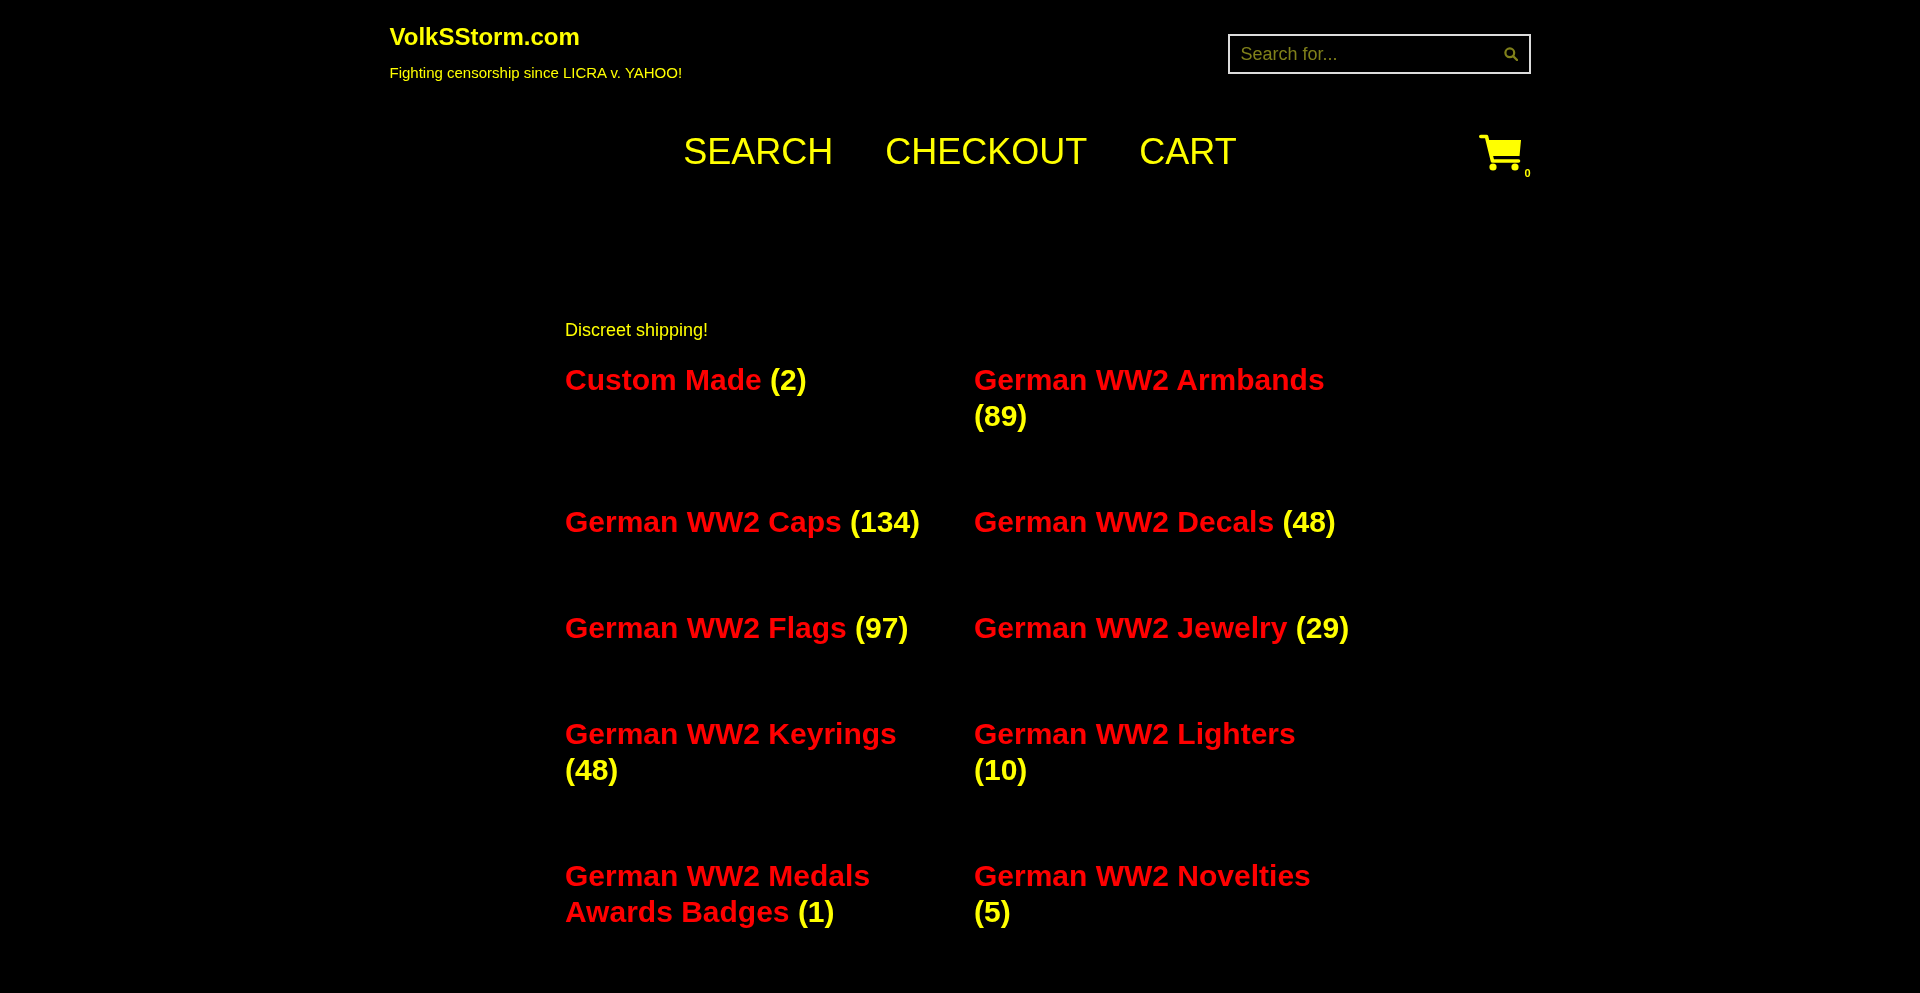 The width and height of the screenshot is (1920, 993). What do you see at coordinates (1163, 398) in the screenshot?
I see `category-link: German WW2 Armbands (89)` at bounding box center [1163, 398].